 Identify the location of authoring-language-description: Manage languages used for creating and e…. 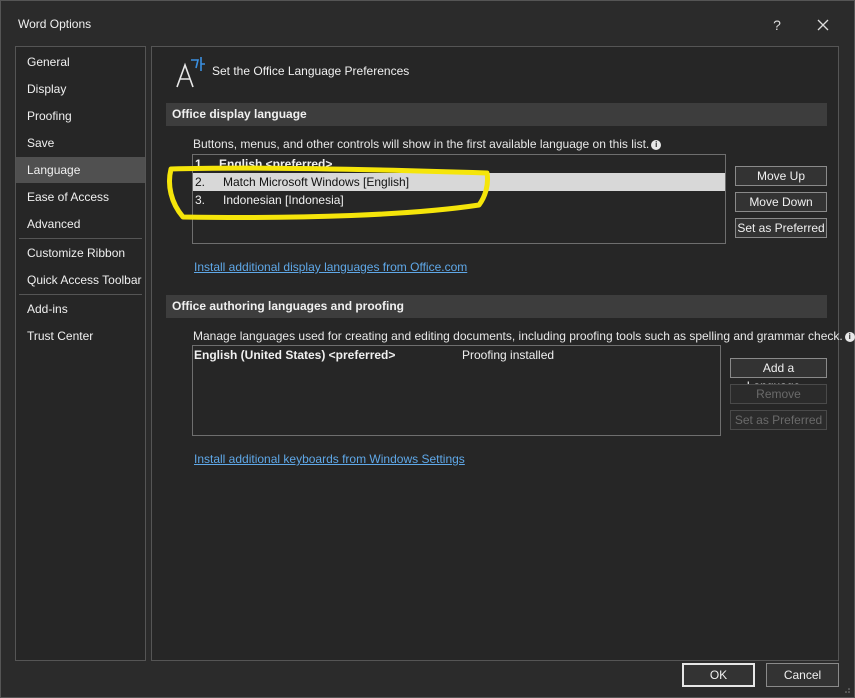
(524, 336).